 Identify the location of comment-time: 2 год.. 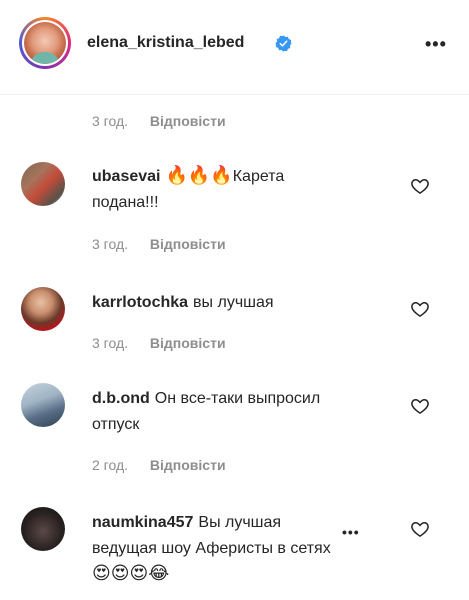
(110, 465).